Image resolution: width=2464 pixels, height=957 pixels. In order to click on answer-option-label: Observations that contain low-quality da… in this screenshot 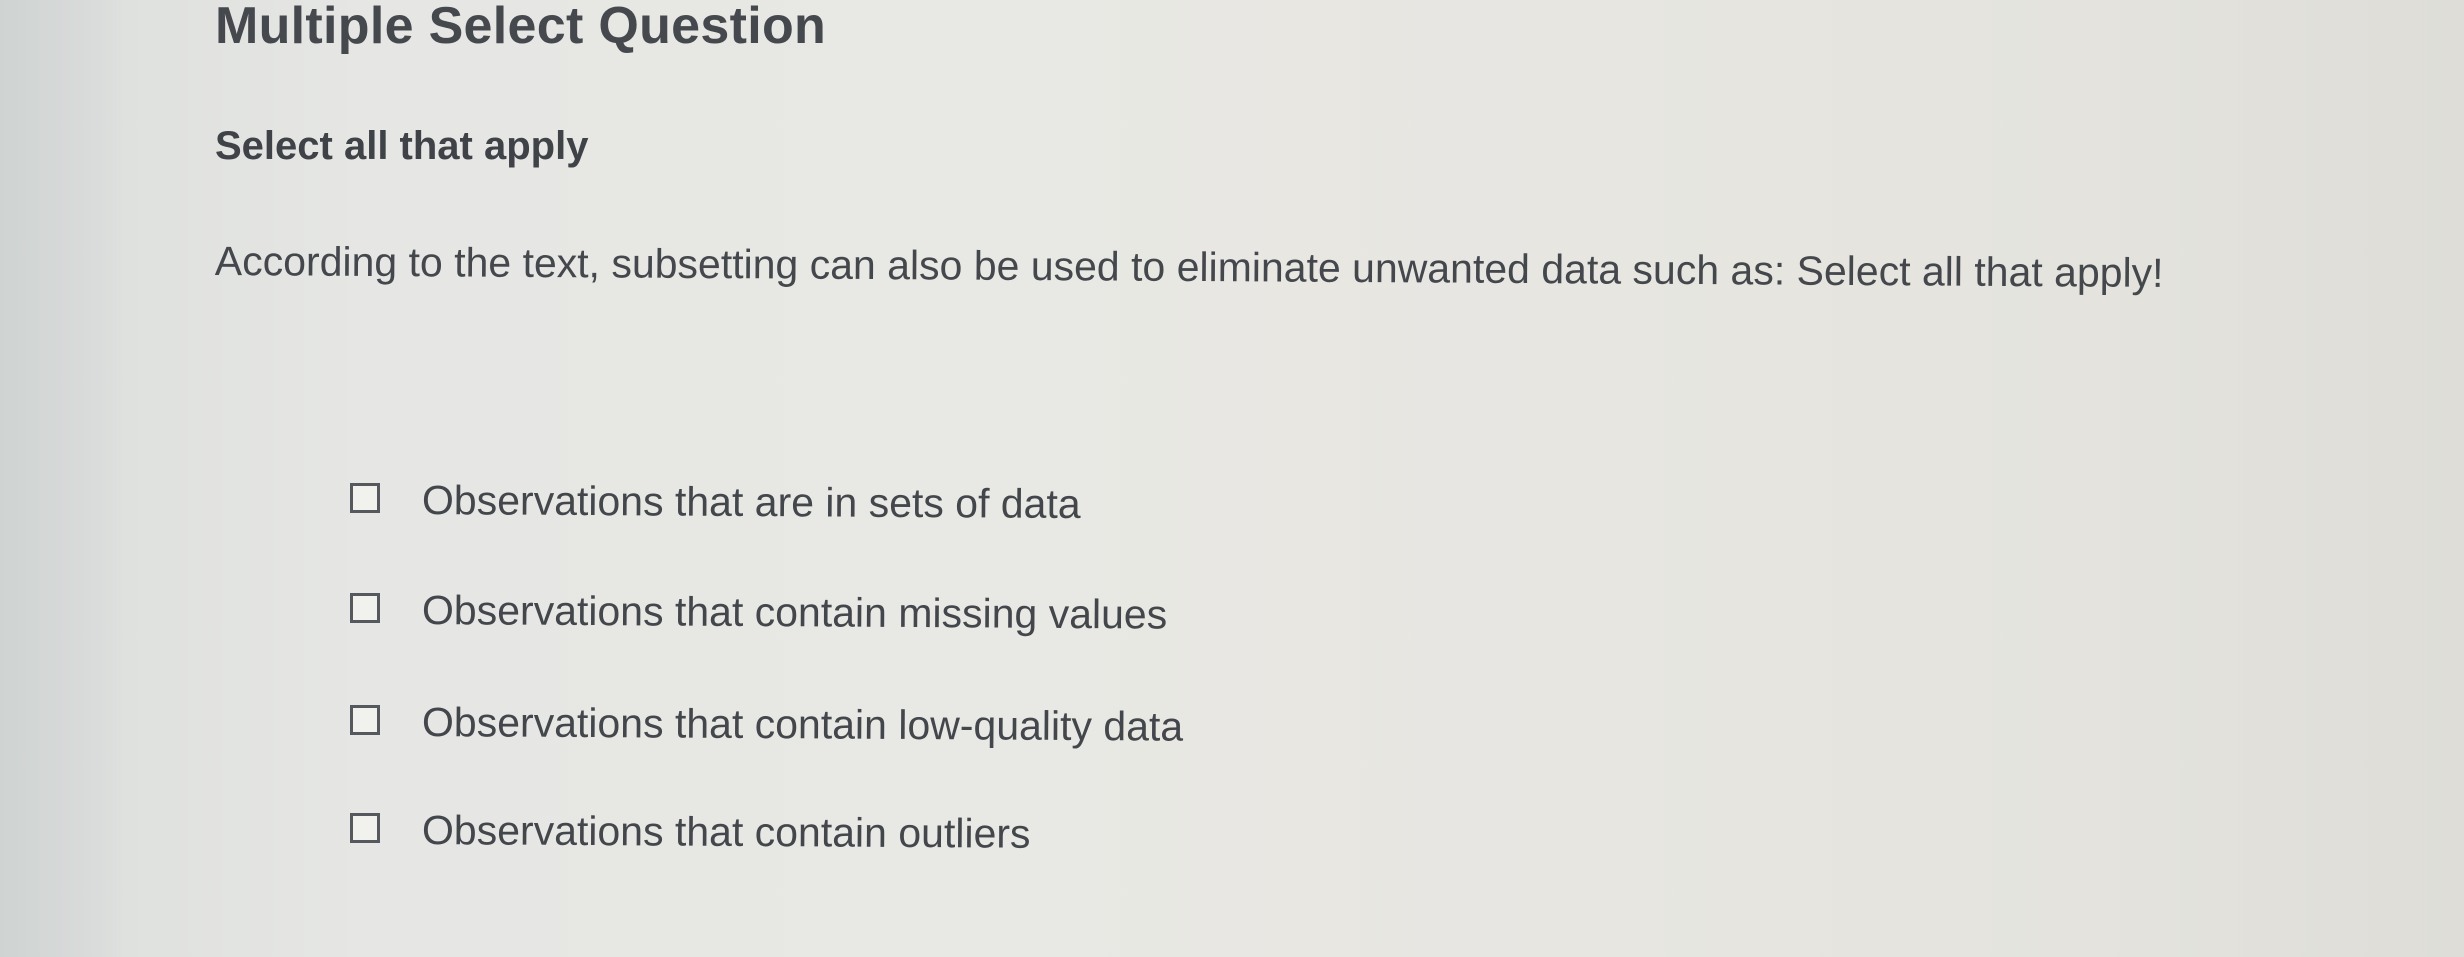, I will do `click(802, 724)`.